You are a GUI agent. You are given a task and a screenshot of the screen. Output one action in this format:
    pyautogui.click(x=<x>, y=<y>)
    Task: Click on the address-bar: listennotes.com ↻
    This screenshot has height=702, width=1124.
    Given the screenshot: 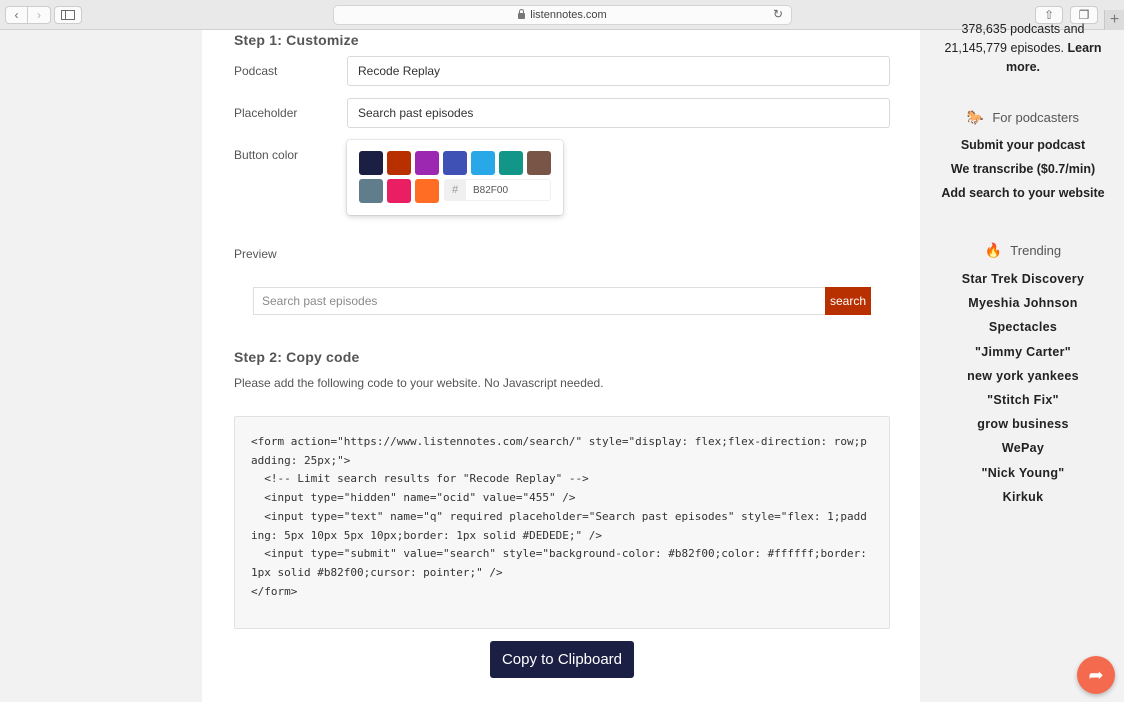 What is the action you would take?
    pyautogui.click(x=562, y=15)
    